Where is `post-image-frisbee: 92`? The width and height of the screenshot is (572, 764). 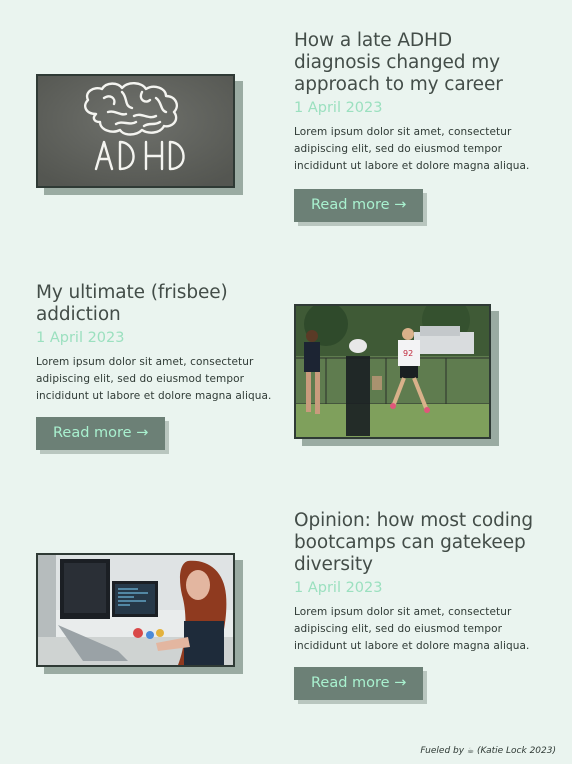
post-image-frisbee: 92 is located at coordinates (392, 371).